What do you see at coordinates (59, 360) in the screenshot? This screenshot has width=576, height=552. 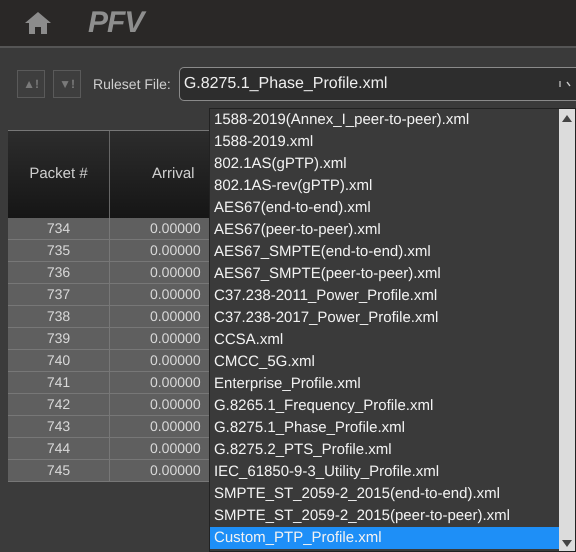 I see `table-cell: 740` at bounding box center [59, 360].